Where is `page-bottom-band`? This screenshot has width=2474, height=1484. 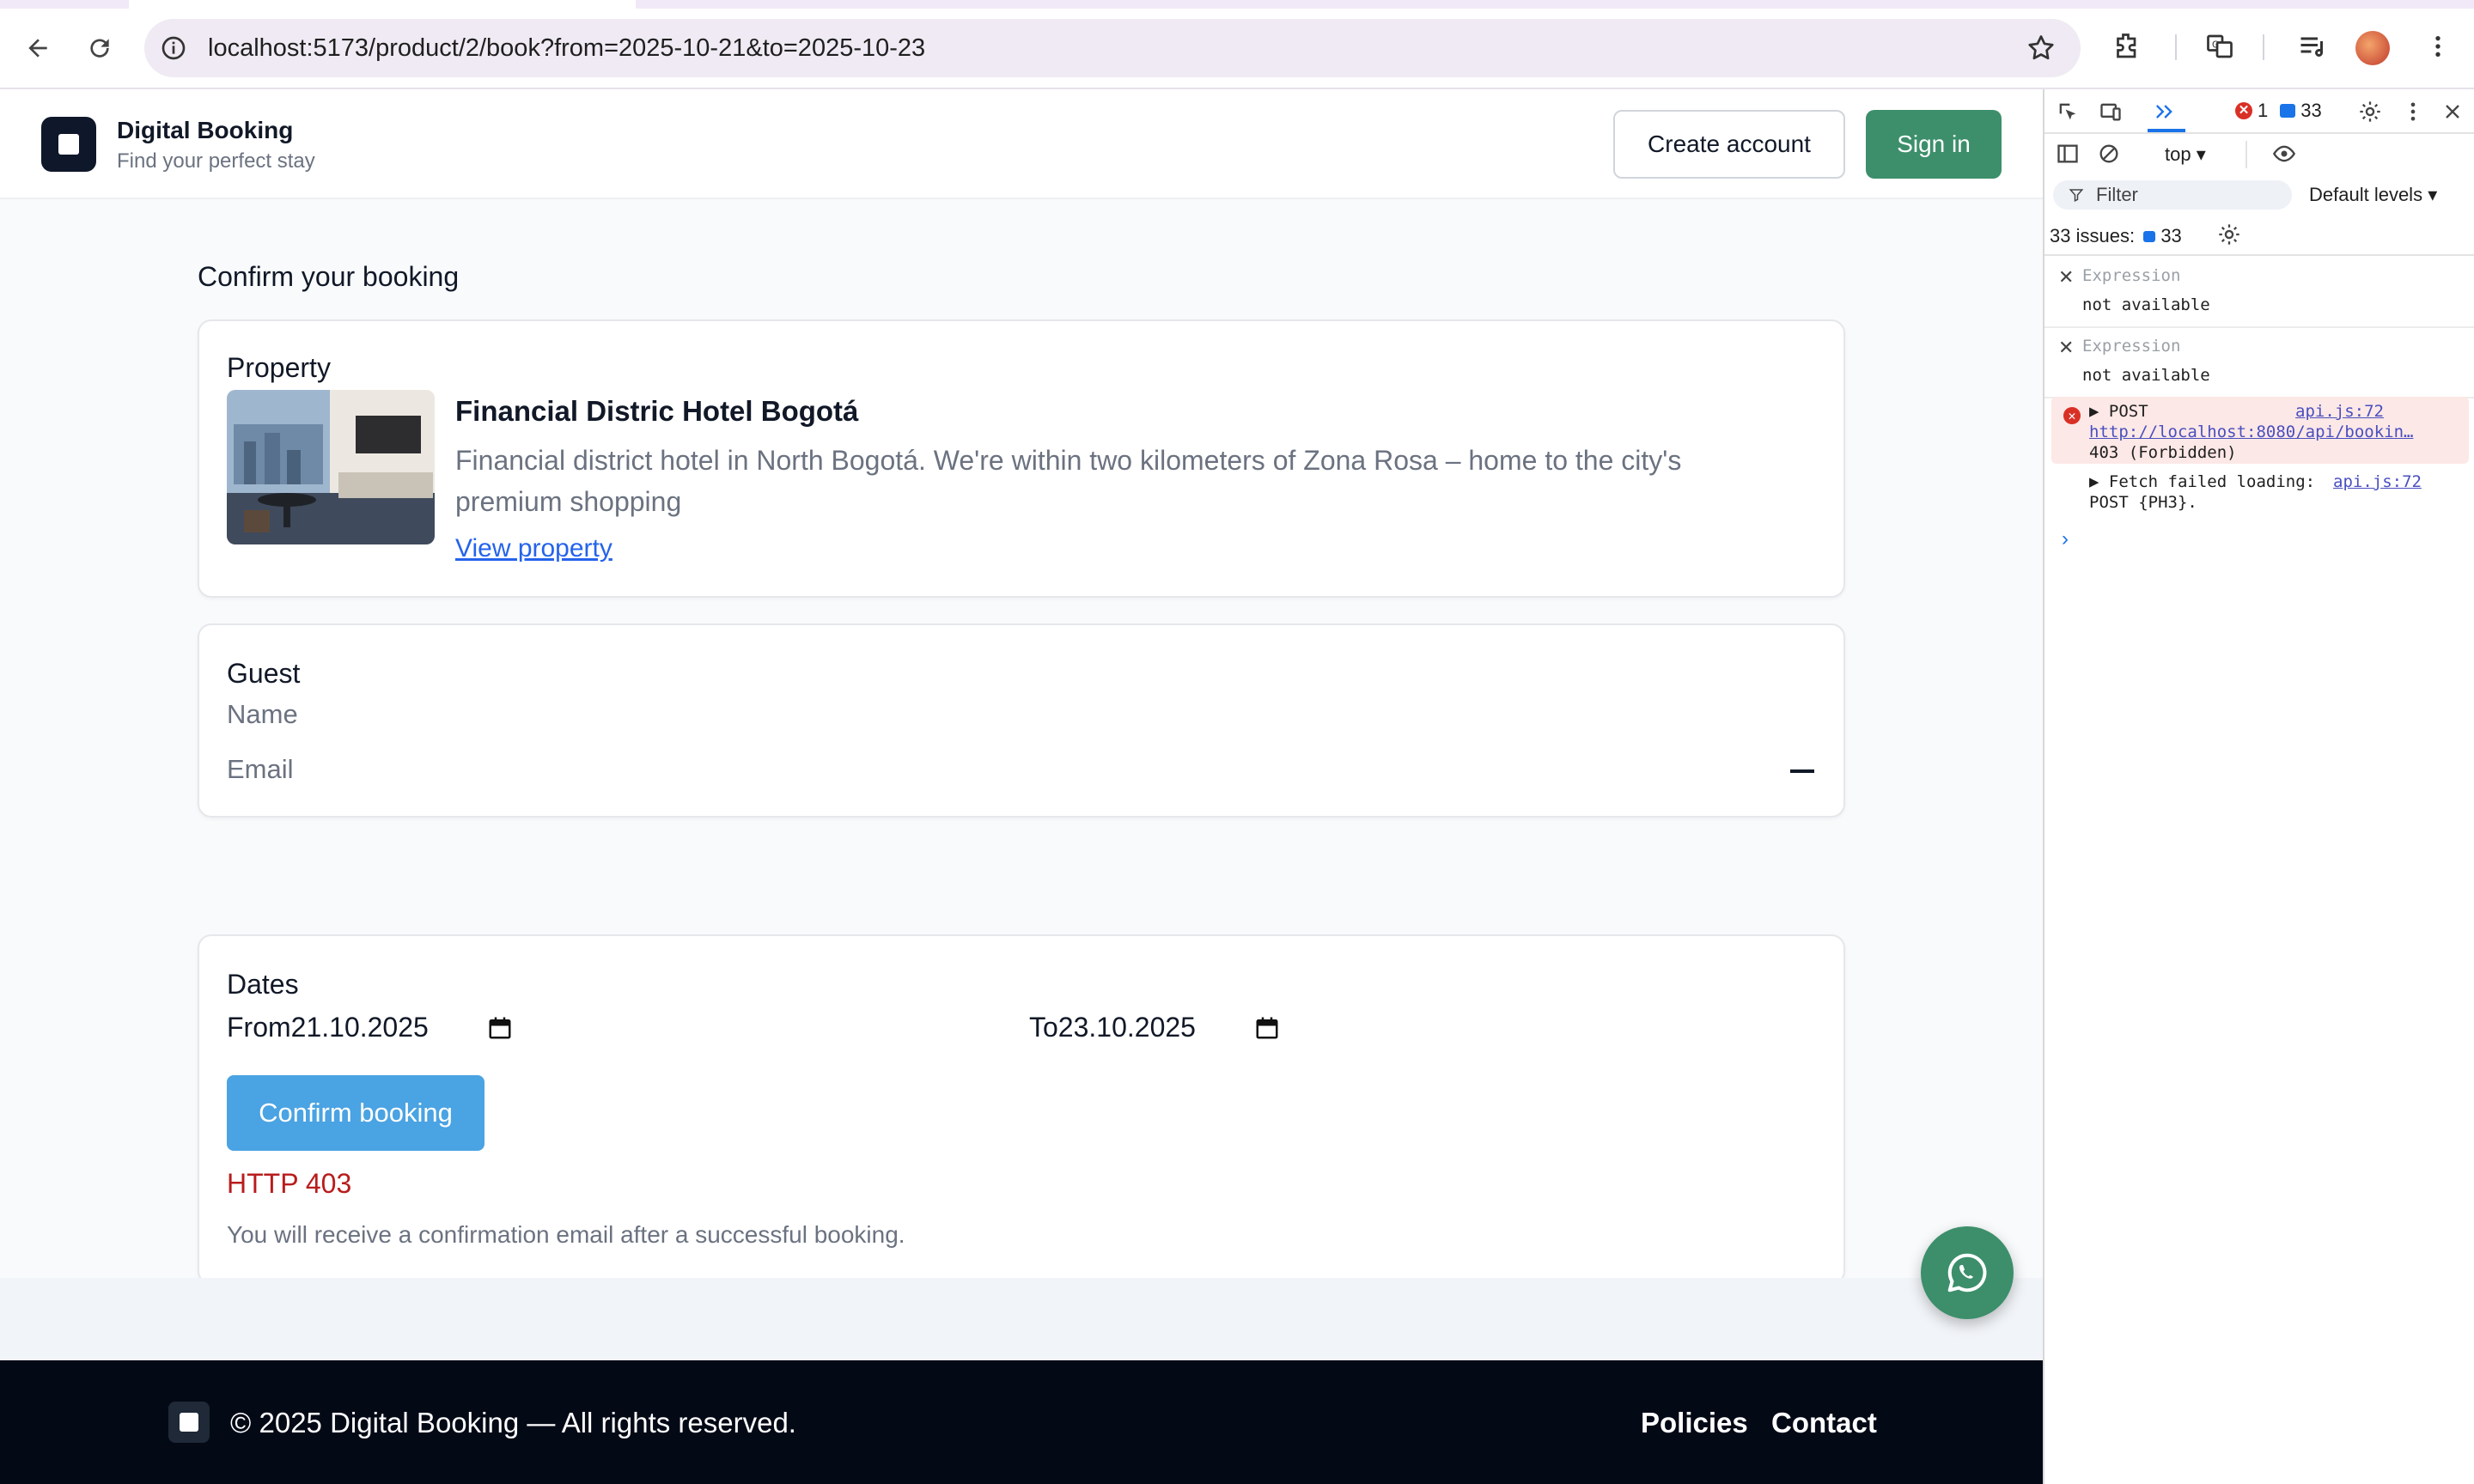 page-bottom-band is located at coordinates (1021, 1321).